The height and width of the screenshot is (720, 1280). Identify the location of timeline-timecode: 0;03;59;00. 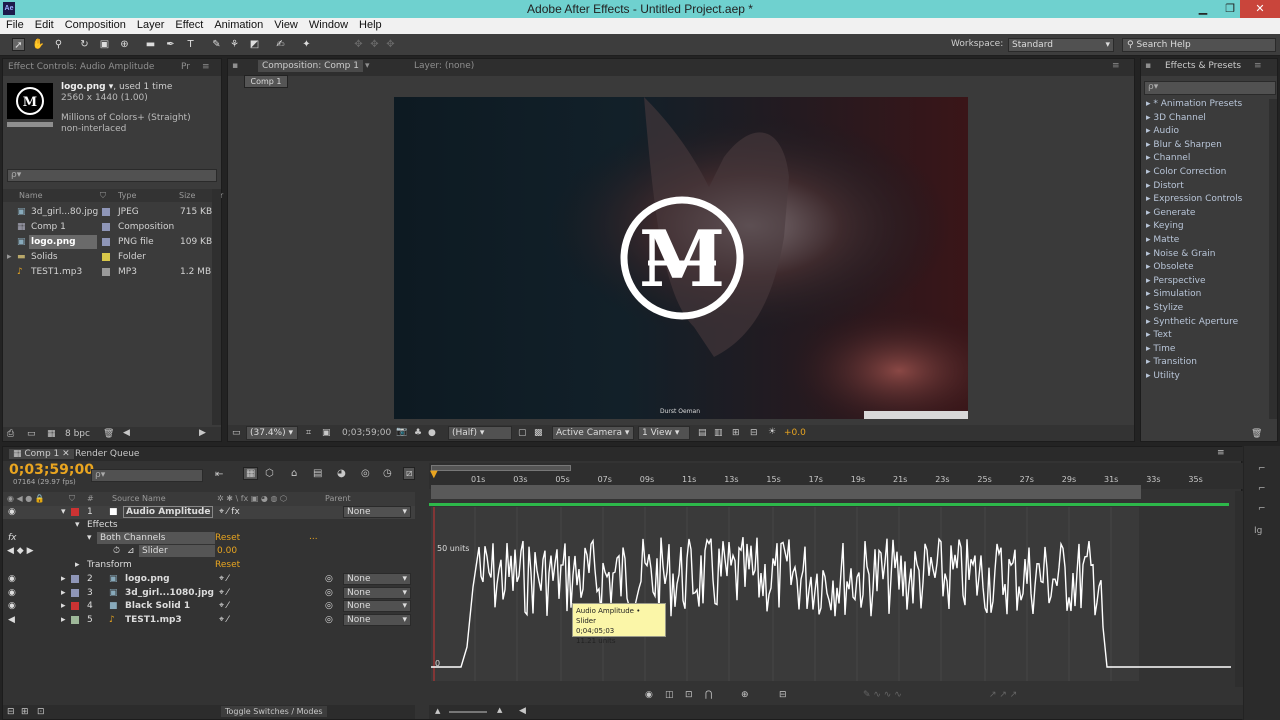
(51, 470).